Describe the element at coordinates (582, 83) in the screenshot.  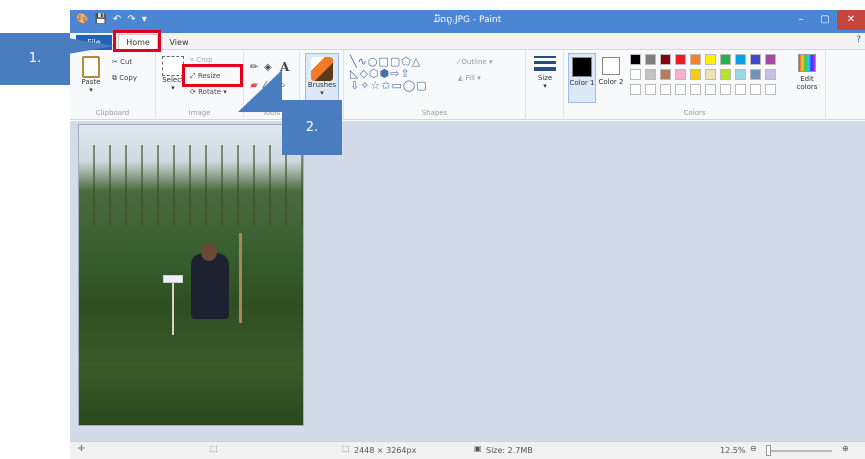
I see `color1-label: Color 1` at that location.